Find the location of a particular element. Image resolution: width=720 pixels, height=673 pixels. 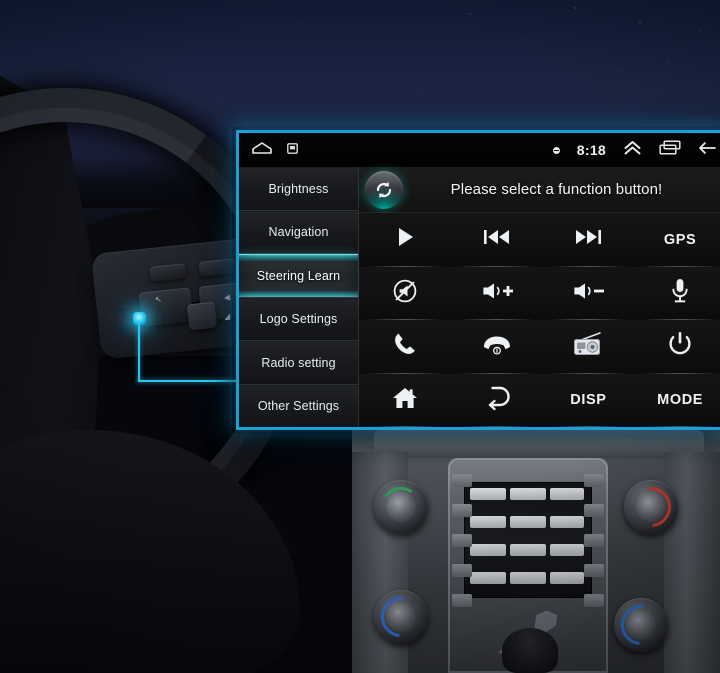

sidebar-item-label: Brightness is located at coordinates (298, 188).